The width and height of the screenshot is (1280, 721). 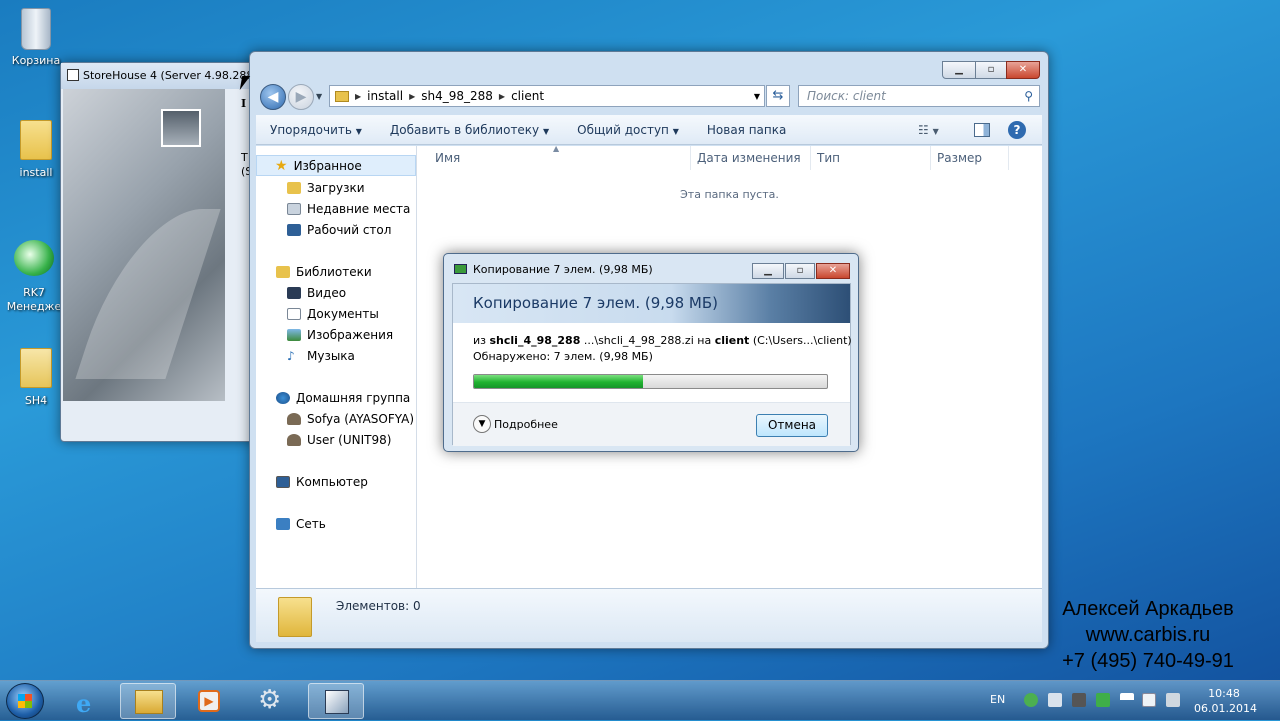 I want to click on copy-dialog-title: Копирование 7 элем. (9,98 МБ), so click(x=563, y=269).